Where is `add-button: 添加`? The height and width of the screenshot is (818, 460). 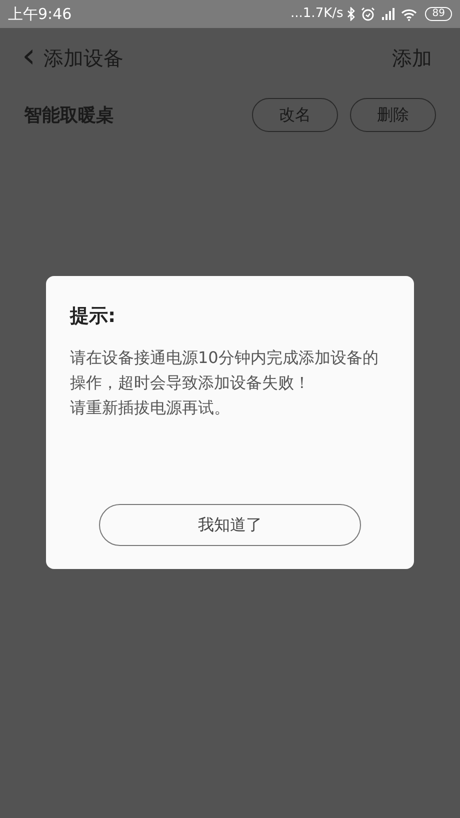
add-button: 添加 is located at coordinates (412, 58).